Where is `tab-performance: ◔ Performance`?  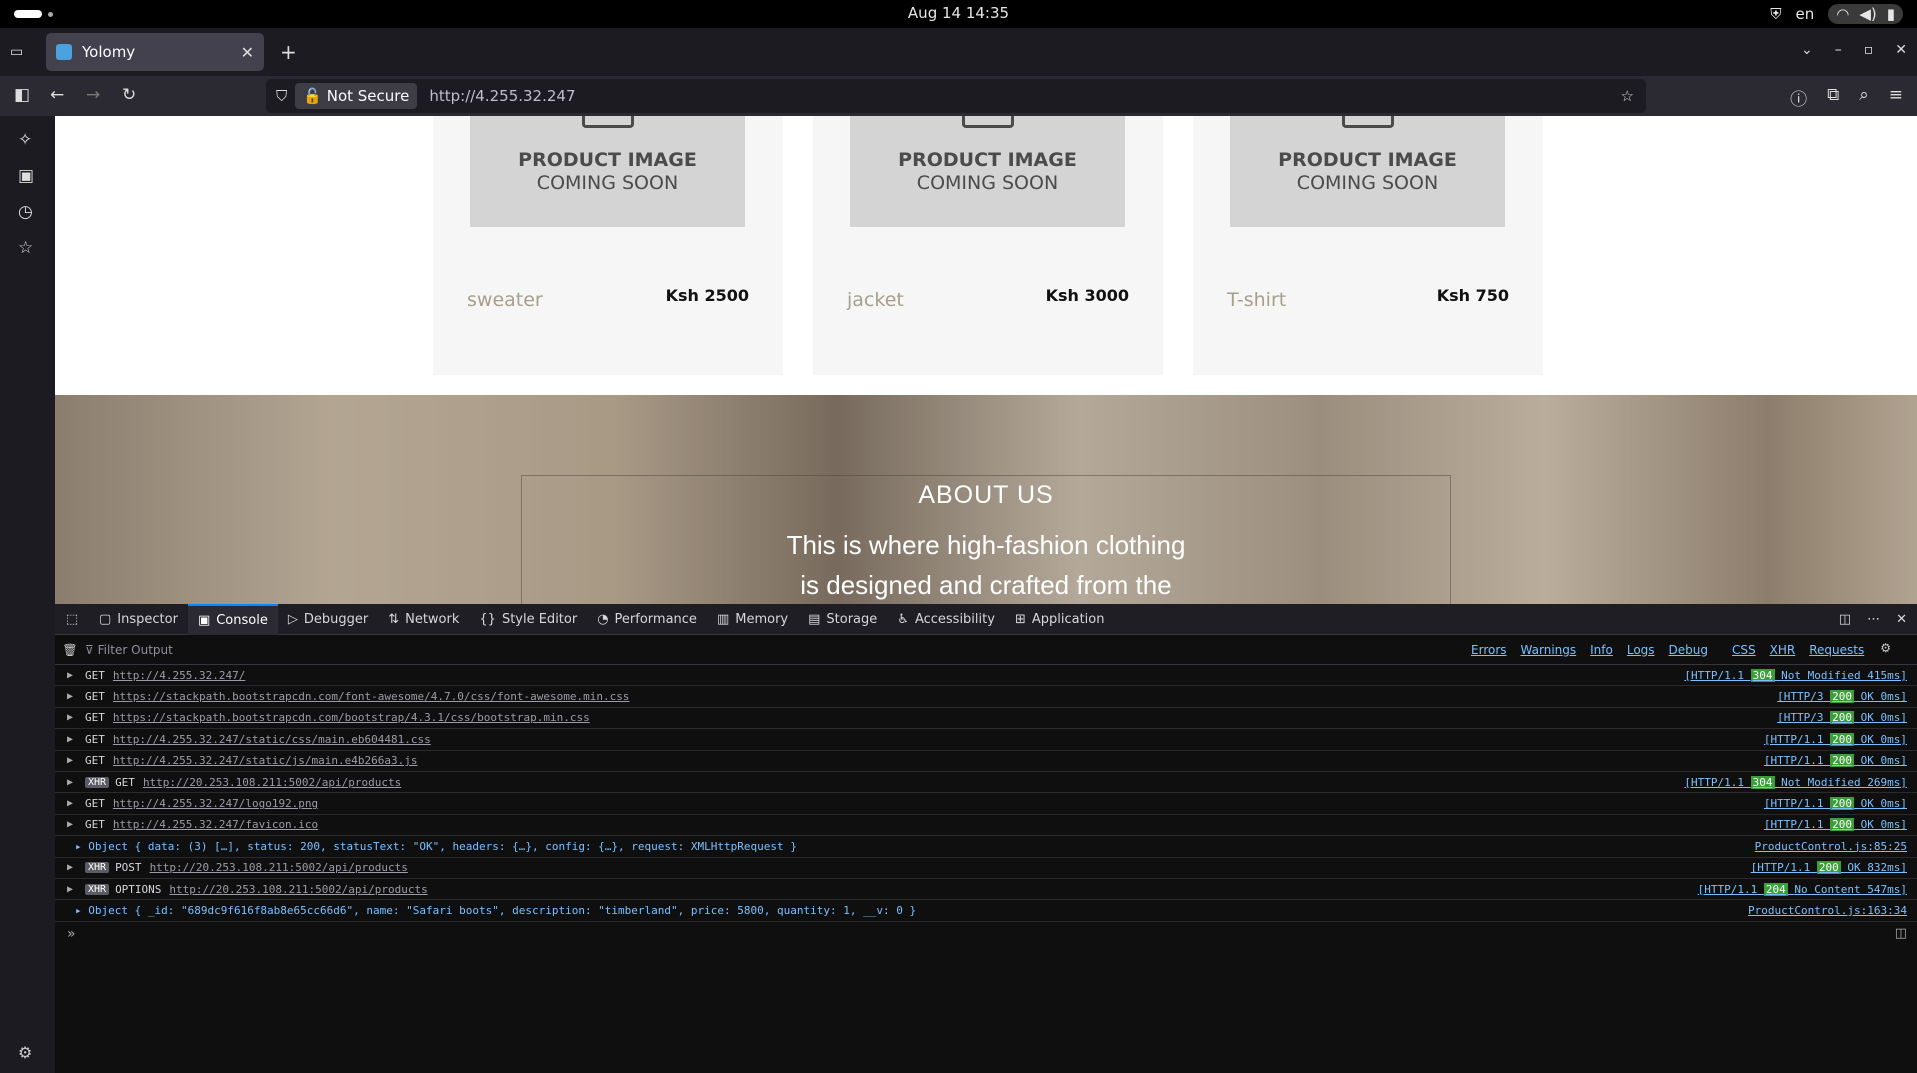
tab-performance: ◔ Performance is located at coordinates (647, 619).